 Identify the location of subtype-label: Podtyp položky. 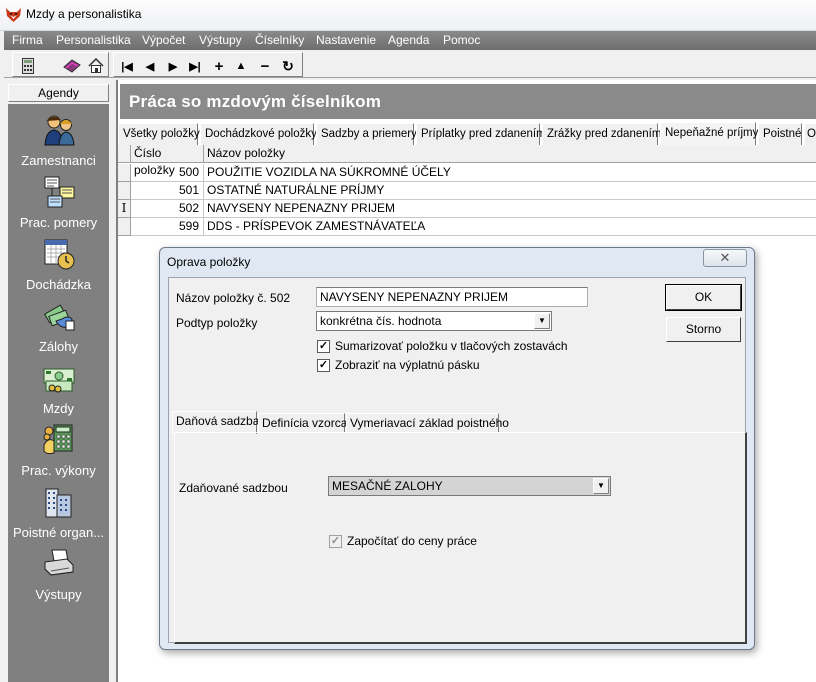
(217, 323).